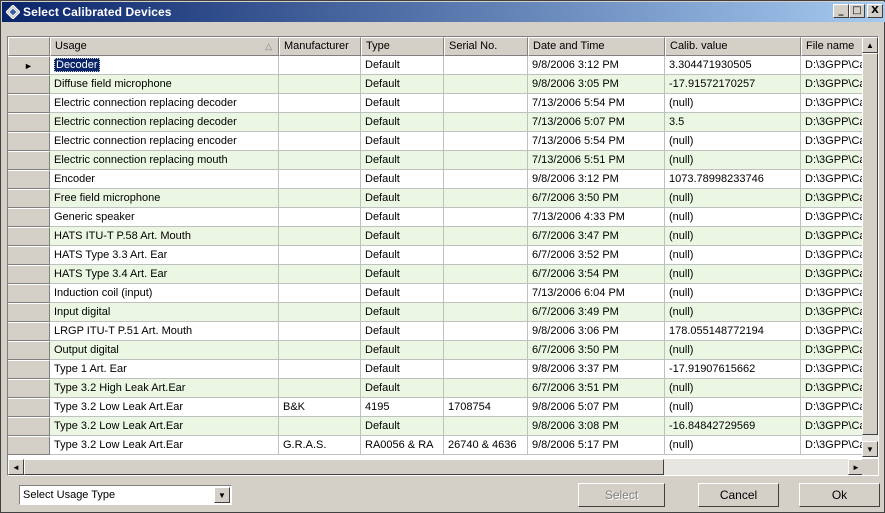 The height and width of the screenshot is (513, 885). I want to click on column-header-manufacturer: Manufacturer, so click(320, 46).